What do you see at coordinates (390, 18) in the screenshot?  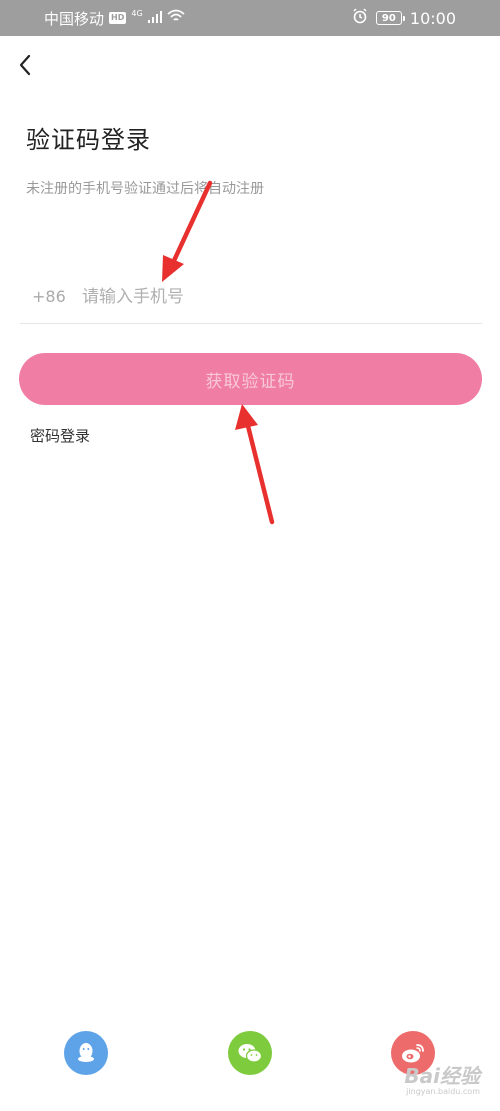 I see `battery-icon: 90` at bounding box center [390, 18].